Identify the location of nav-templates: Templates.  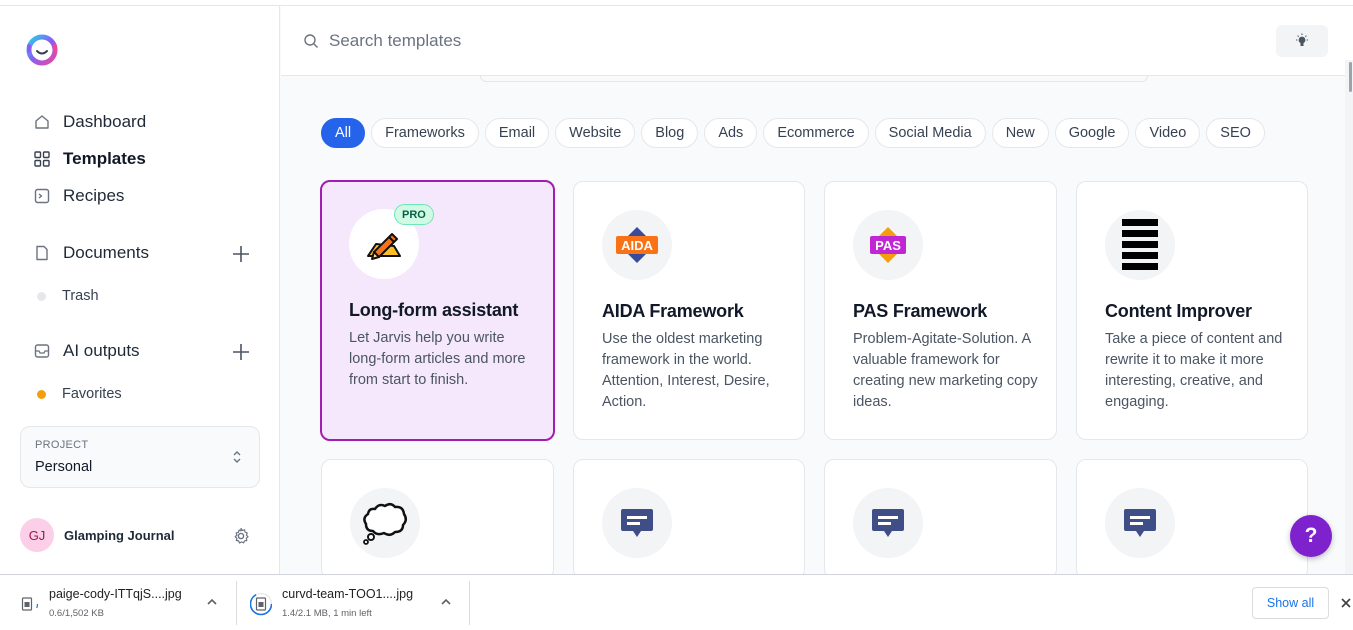
(90, 159).